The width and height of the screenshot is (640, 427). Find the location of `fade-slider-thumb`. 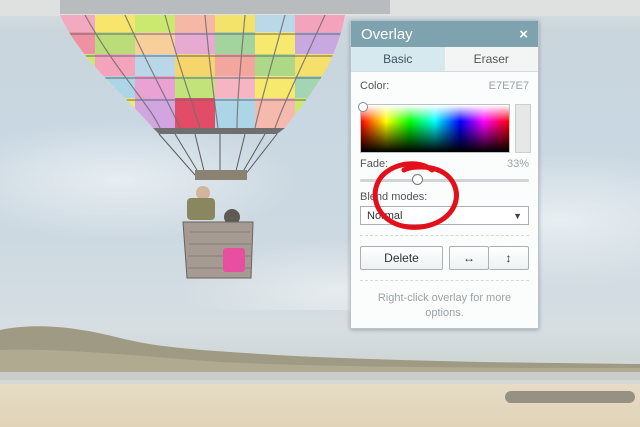

fade-slider-thumb is located at coordinates (418, 179).